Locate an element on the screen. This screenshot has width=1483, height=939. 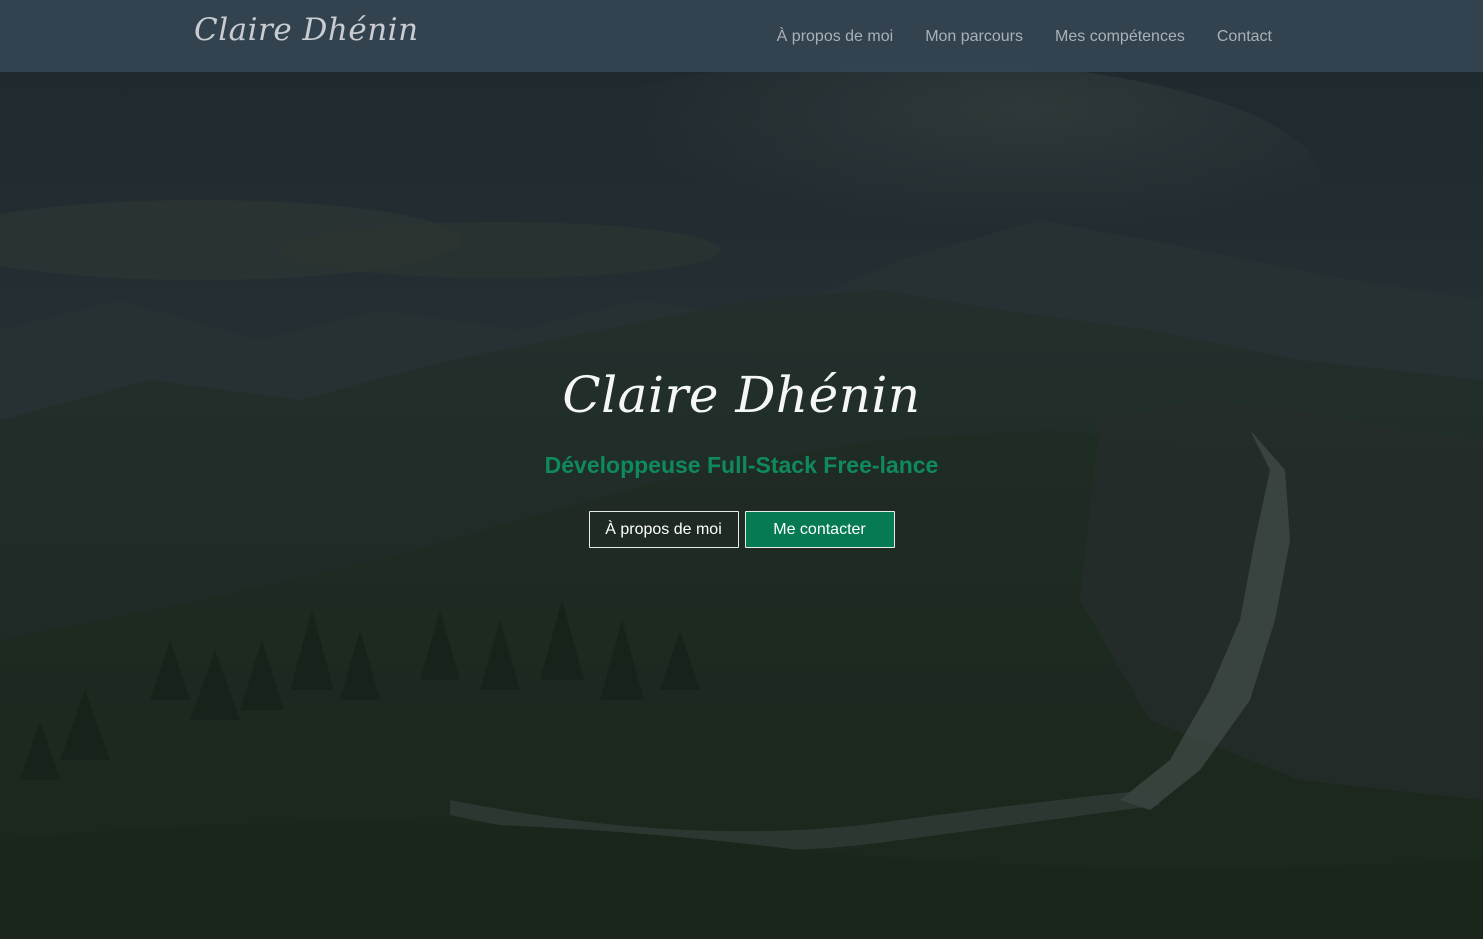
nav-item: Contact is located at coordinates (1244, 36).